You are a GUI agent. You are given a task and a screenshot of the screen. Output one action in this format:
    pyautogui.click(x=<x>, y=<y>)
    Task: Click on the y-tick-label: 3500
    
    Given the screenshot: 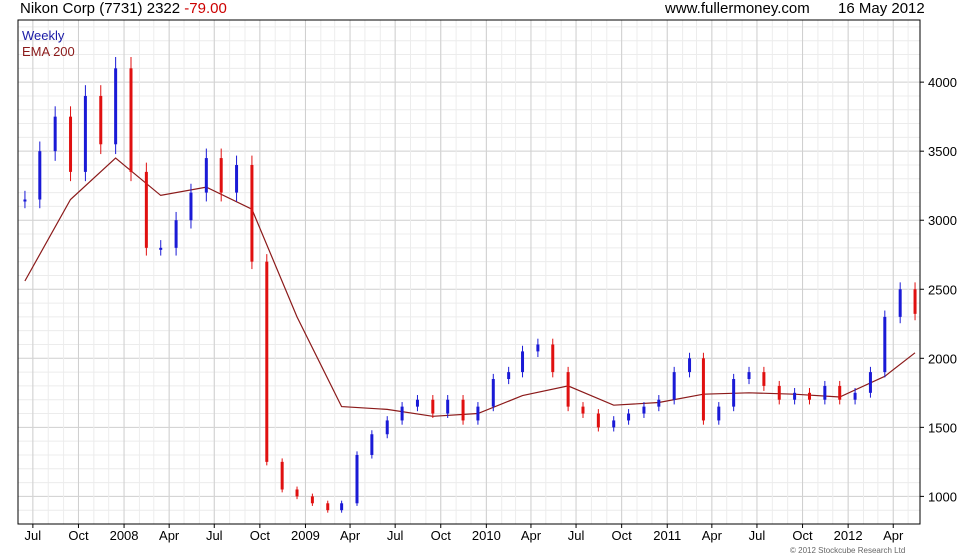 What is the action you would take?
    pyautogui.click(x=942, y=151)
    